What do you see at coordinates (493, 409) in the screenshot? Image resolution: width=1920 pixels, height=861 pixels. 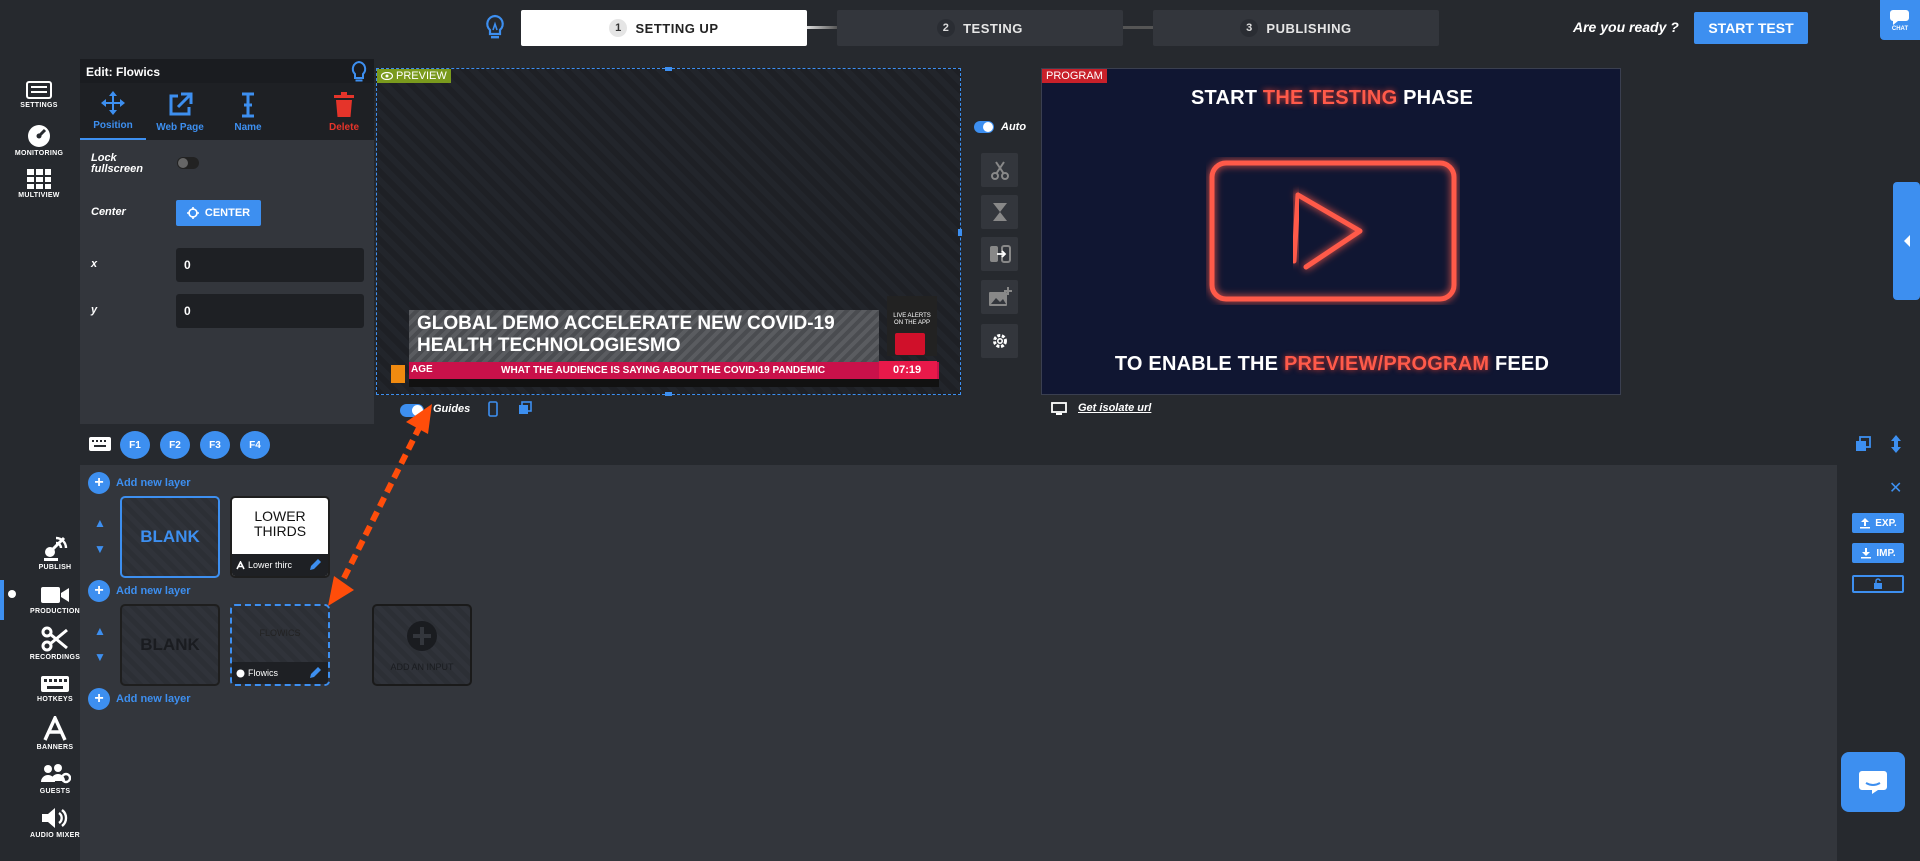 I see `mobile-icon` at bounding box center [493, 409].